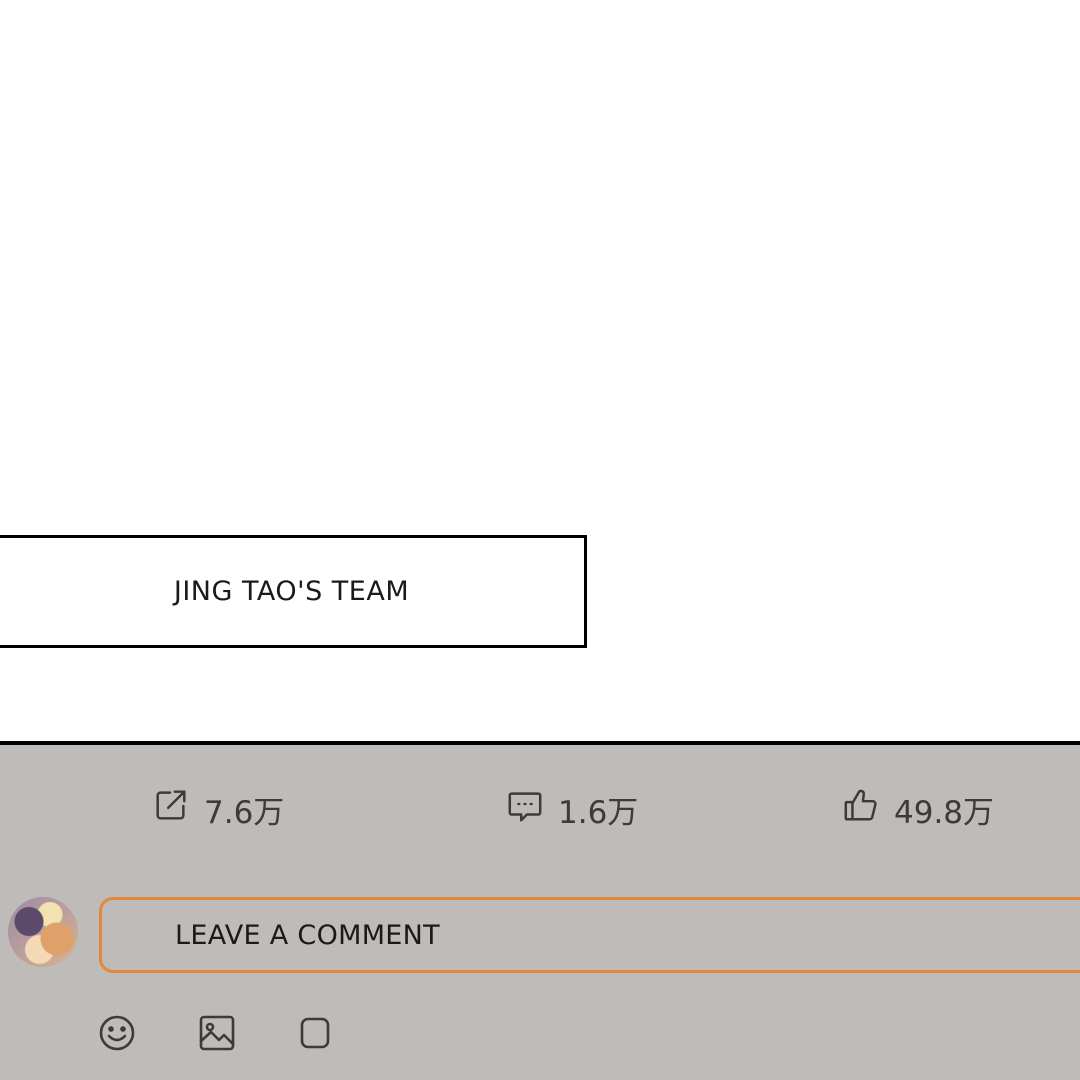 Image resolution: width=1080 pixels, height=1080 pixels. I want to click on comment-button: 1.6万, so click(572, 809).